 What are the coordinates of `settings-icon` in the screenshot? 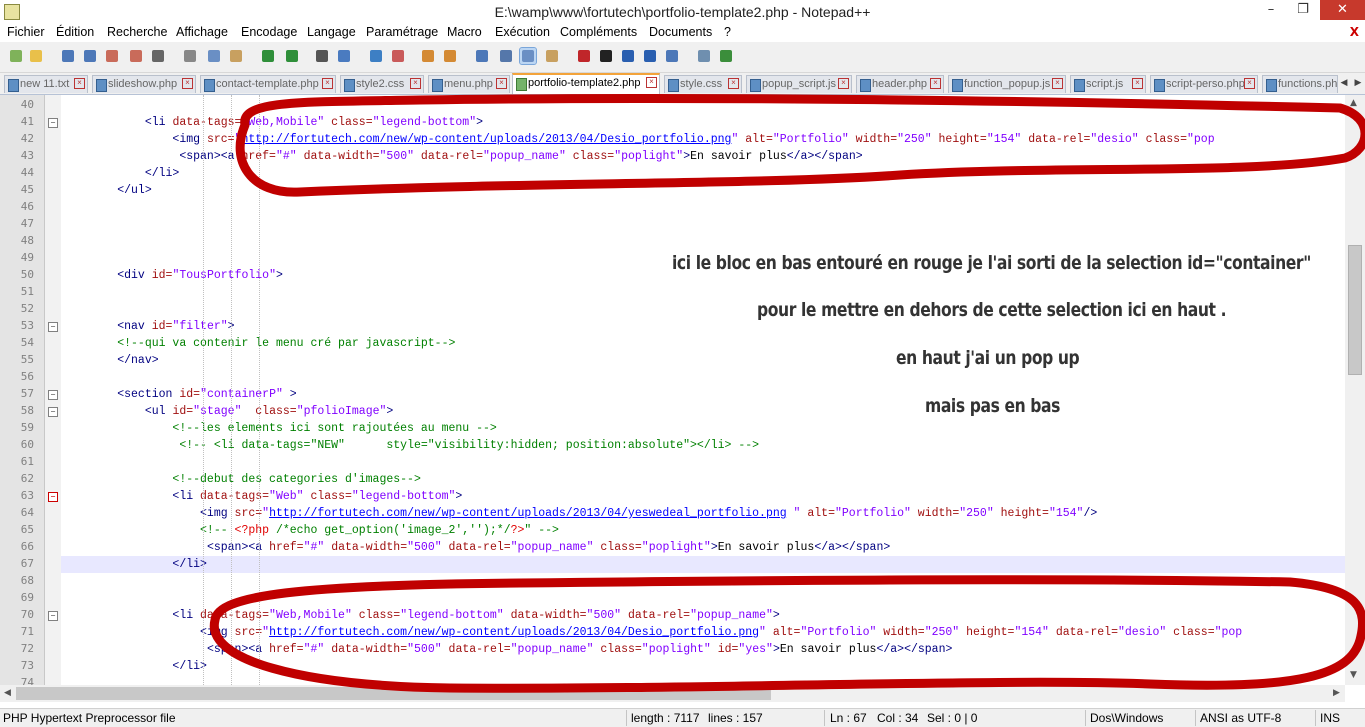 It's located at (704, 56).